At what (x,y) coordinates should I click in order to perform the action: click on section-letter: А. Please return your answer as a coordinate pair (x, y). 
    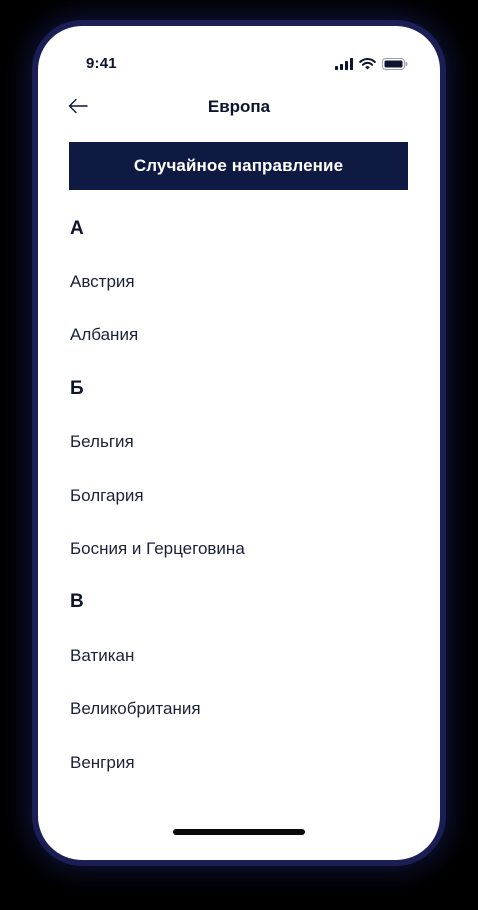
    Looking at the image, I should click on (77, 228).